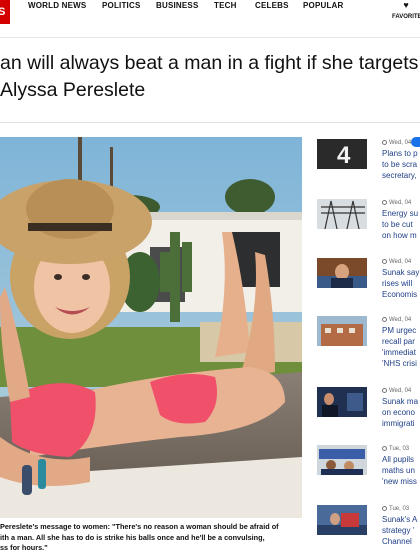 This screenshot has width=420, height=560. Describe the element at coordinates (401, 541) in the screenshot. I see `story-title-line: Channel` at that location.